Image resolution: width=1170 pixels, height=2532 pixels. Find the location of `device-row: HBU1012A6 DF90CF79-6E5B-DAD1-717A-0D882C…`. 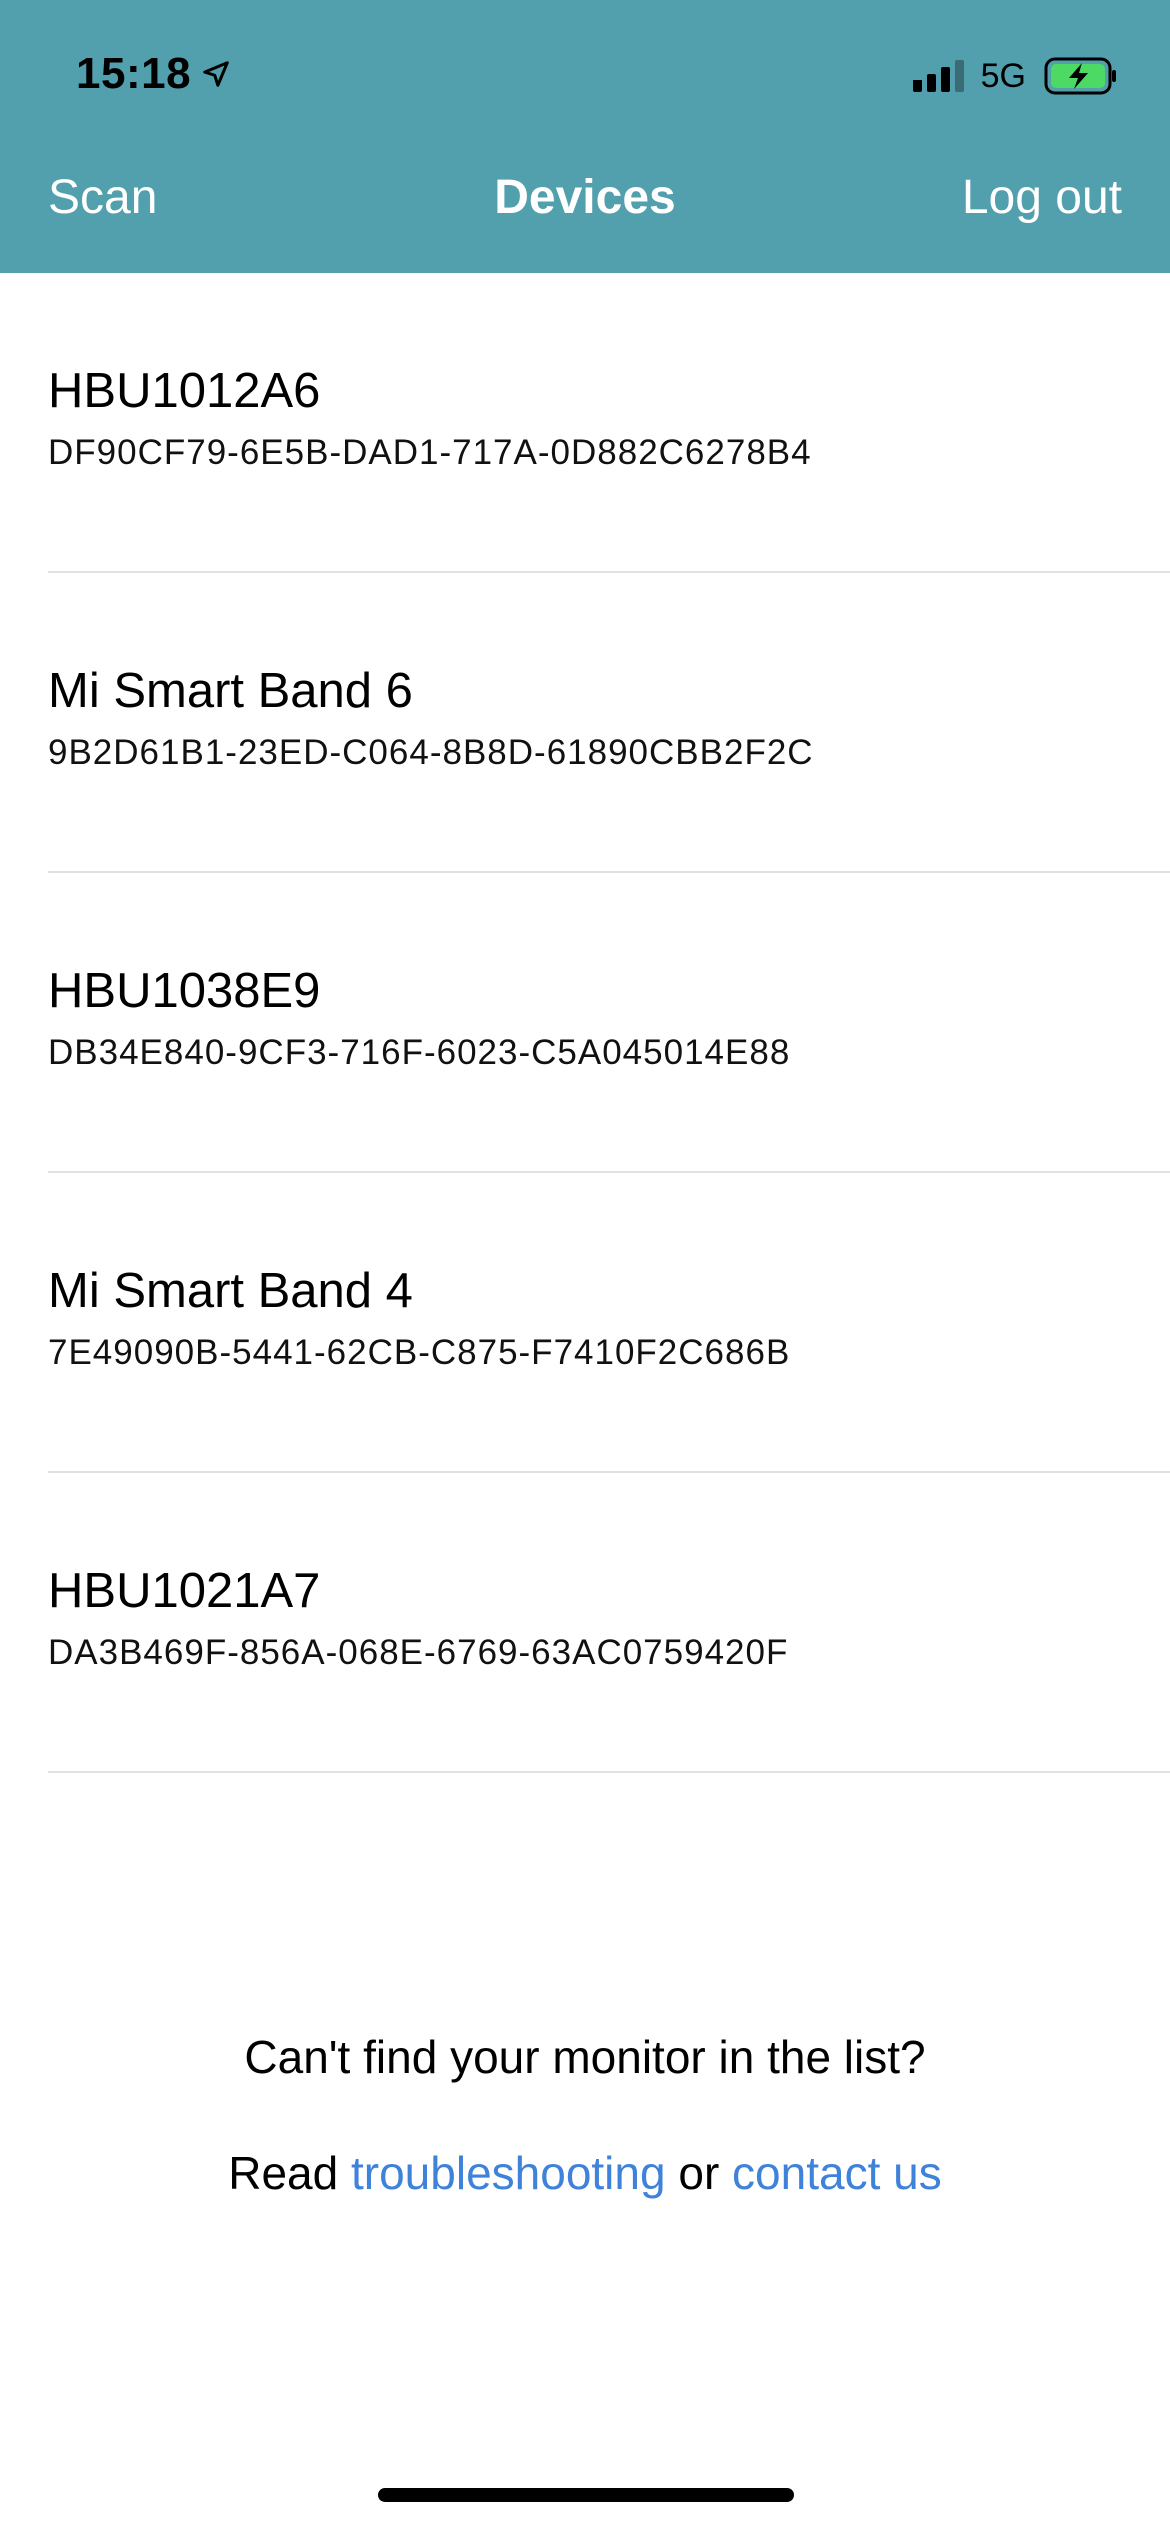

device-row: HBU1012A6 DF90CF79-6E5B-DAD1-717A-0D882C… is located at coordinates (585, 423).